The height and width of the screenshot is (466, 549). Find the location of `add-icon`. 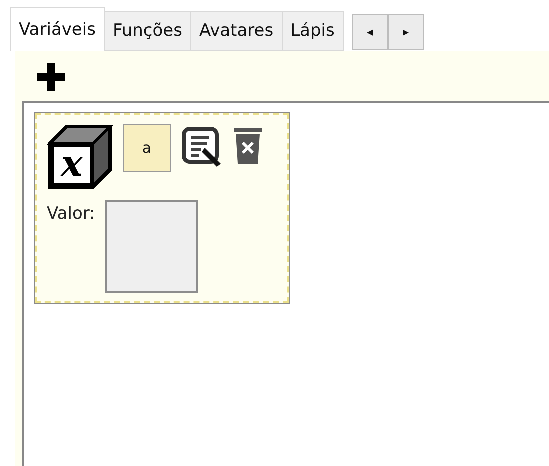

add-icon is located at coordinates (51, 77).